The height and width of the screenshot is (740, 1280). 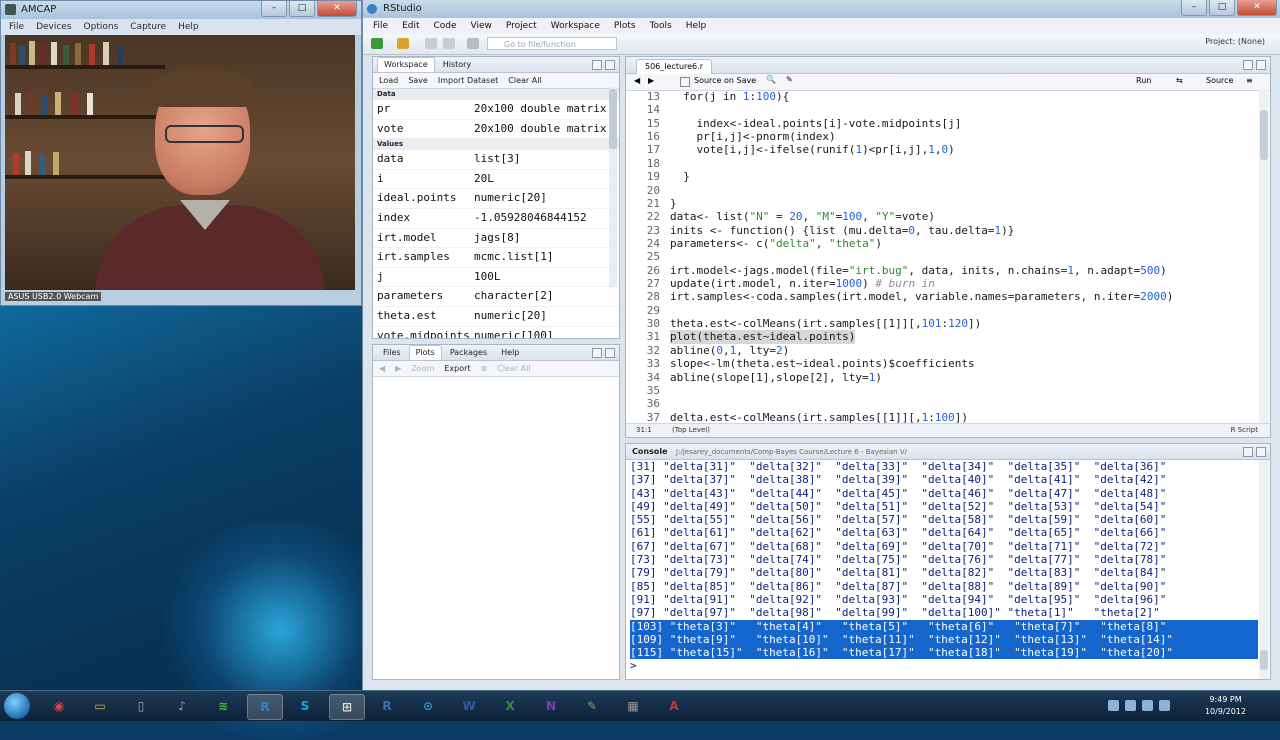 What do you see at coordinates (16, 27) in the screenshot?
I see `amcap-menu-file: File` at bounding box center [16, 27].